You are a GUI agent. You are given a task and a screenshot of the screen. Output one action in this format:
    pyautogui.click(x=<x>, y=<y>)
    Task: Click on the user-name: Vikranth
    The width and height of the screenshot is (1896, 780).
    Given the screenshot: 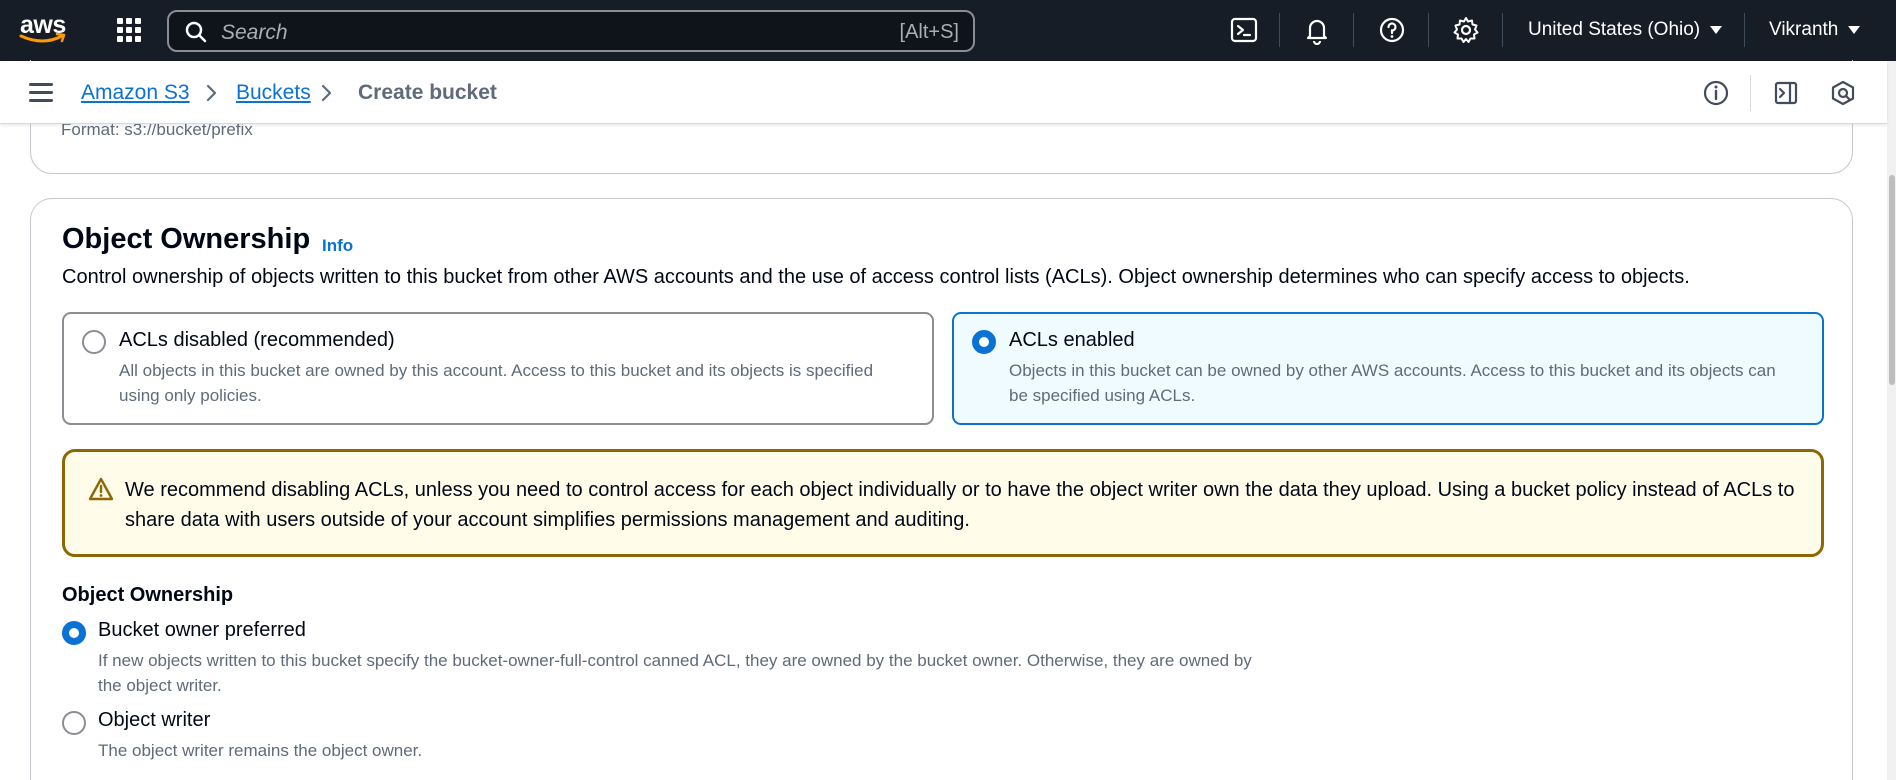 What is the action you would take?
    pyautogui.click(x=1804, y=29)
    